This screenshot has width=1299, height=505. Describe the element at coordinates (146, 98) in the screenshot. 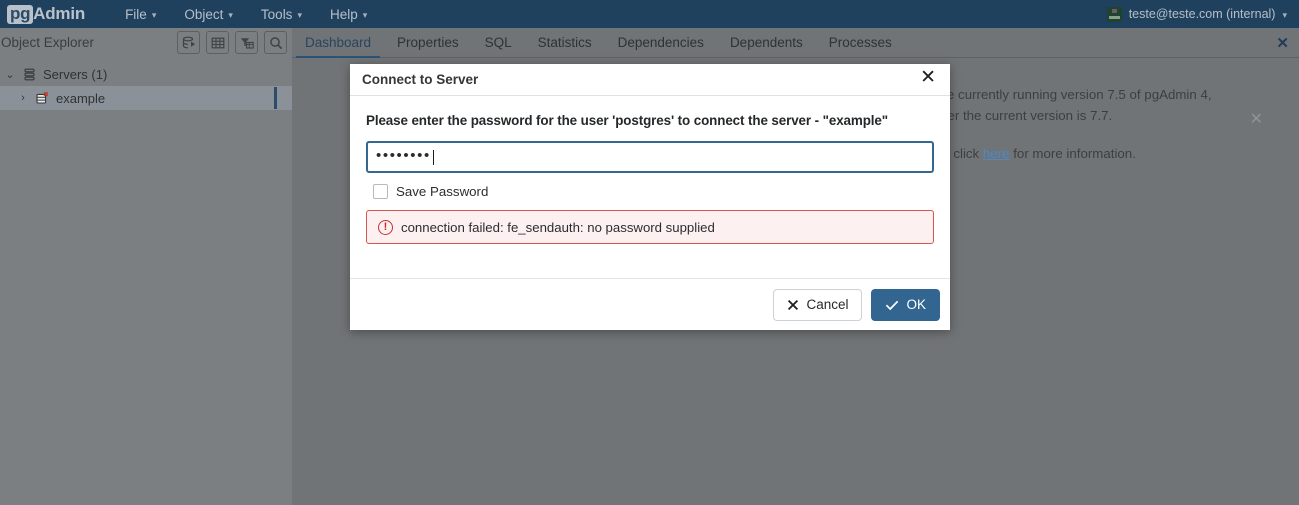

I see `tree-item-example: › example` at that location.